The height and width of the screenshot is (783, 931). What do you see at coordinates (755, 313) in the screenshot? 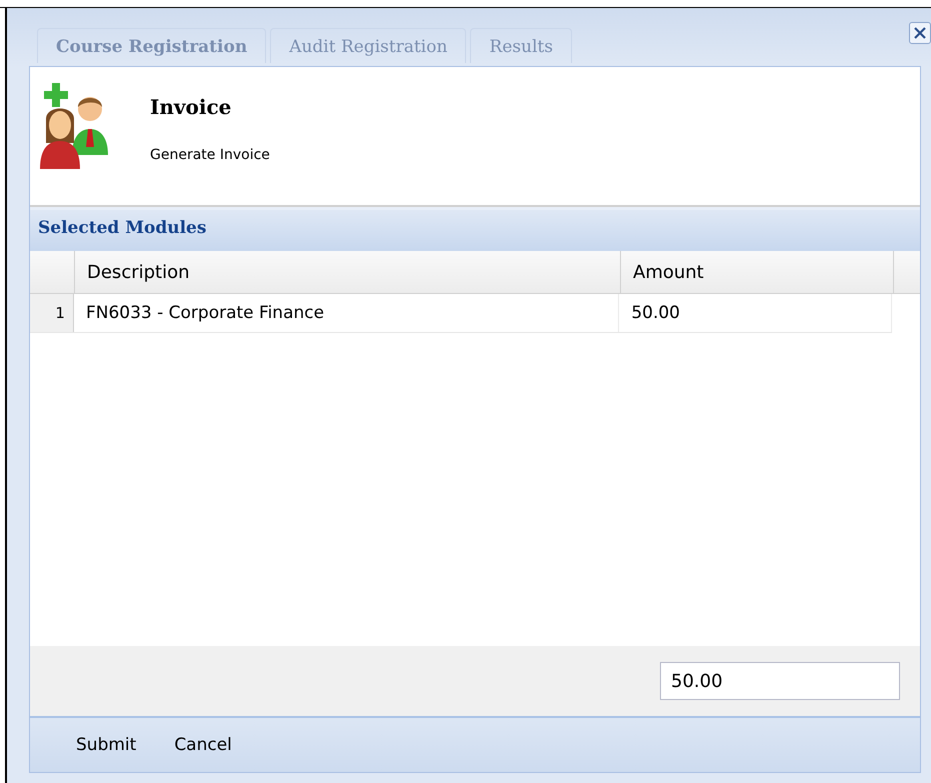
I see `table-cell: 50.00` at bounding box center [755, 313].